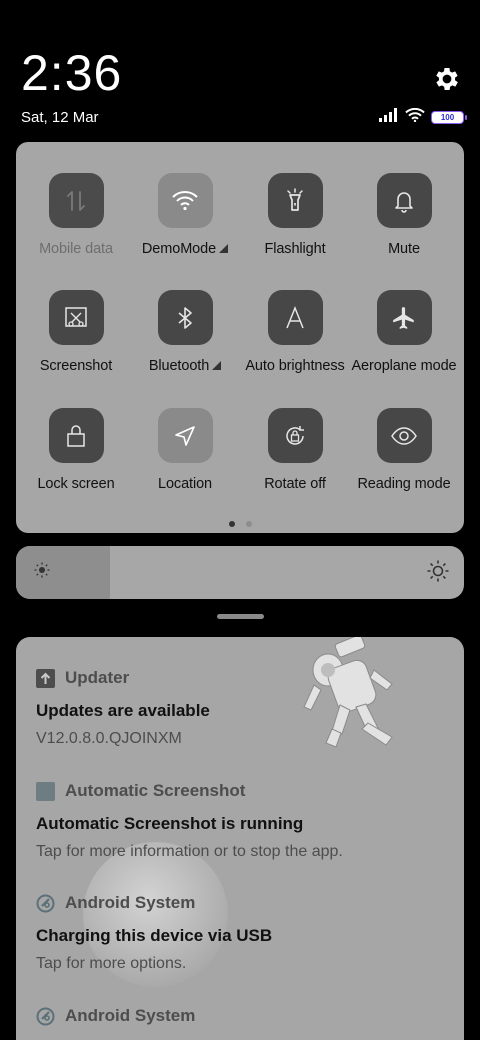 The width and height of the screenshot is (480, 1040). Describe the element at coordinates (155, 790) in the screenshot. I see `notification-app-name: Automatic Screenshot` at that location.